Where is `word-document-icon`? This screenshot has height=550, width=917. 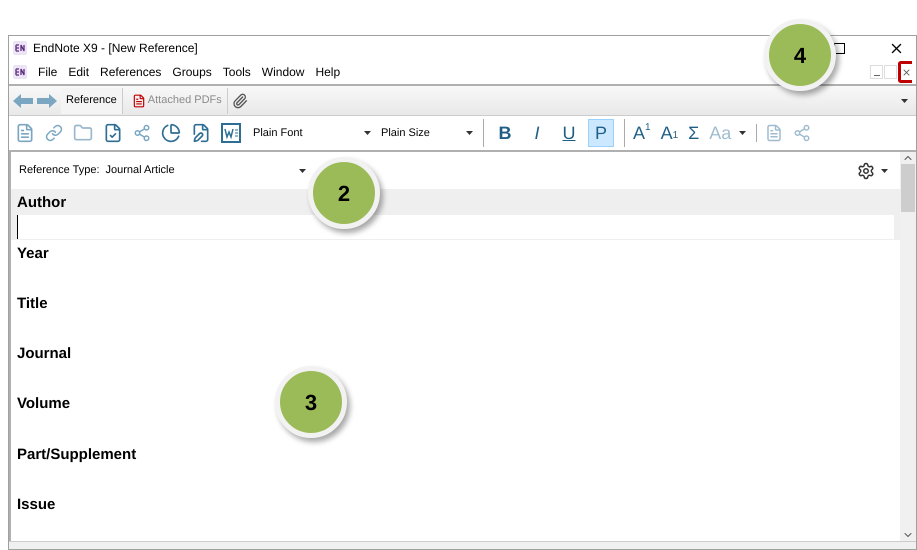
word-document-icon is located at coordinates (231, 133).